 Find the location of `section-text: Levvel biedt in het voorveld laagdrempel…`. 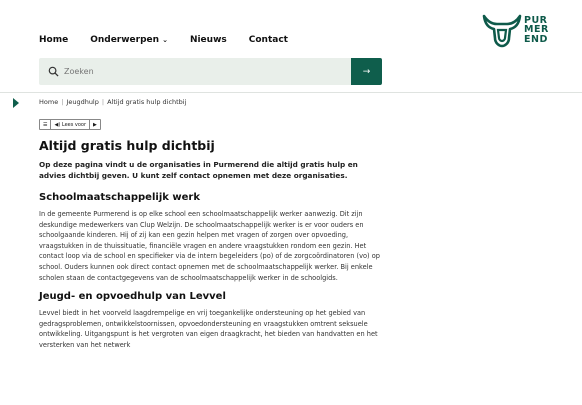

section-text: Levvel biedt in het voorveld laagdrempel… is located at coordinates (208, 329).